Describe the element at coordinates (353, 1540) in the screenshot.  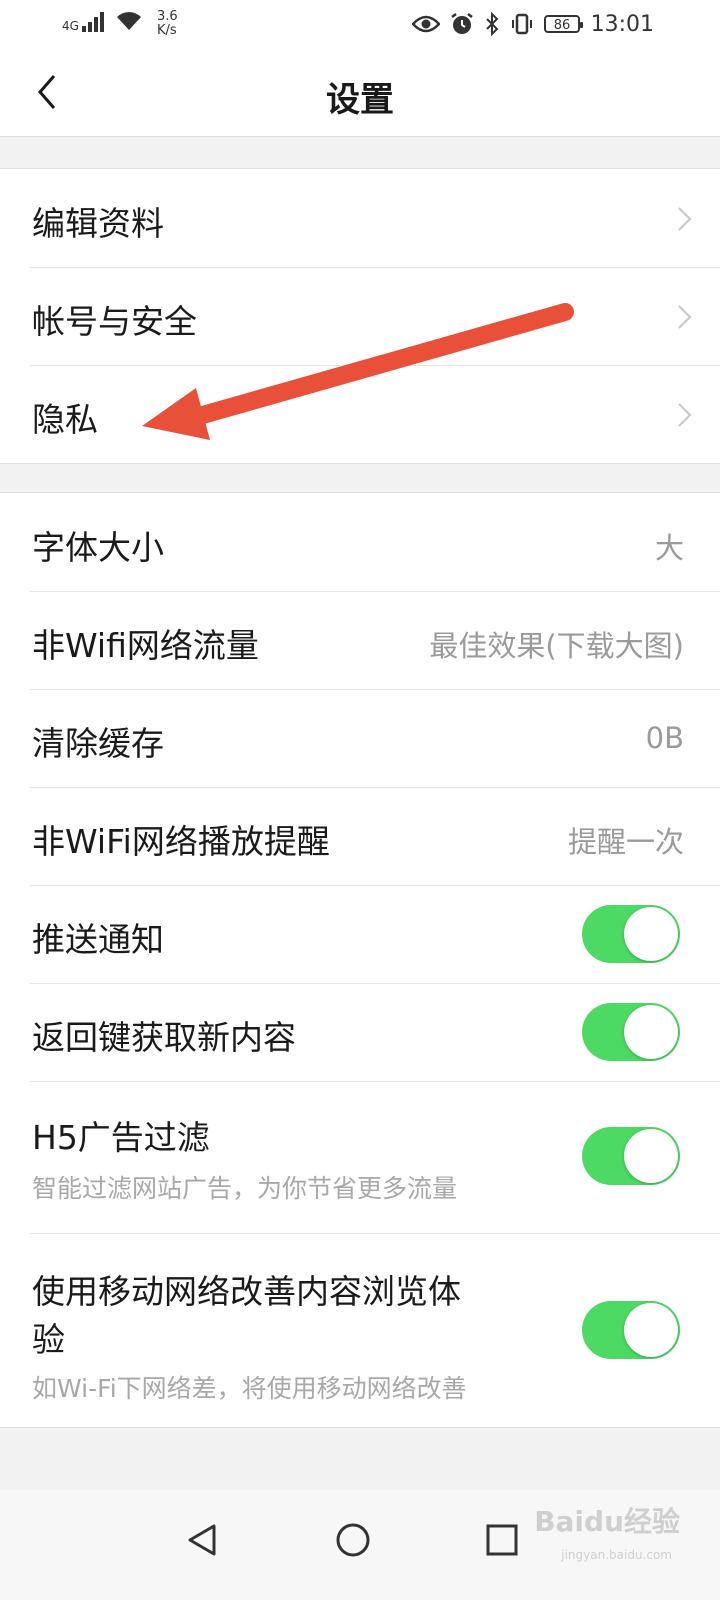
I see `circle-home-icon` at that location.